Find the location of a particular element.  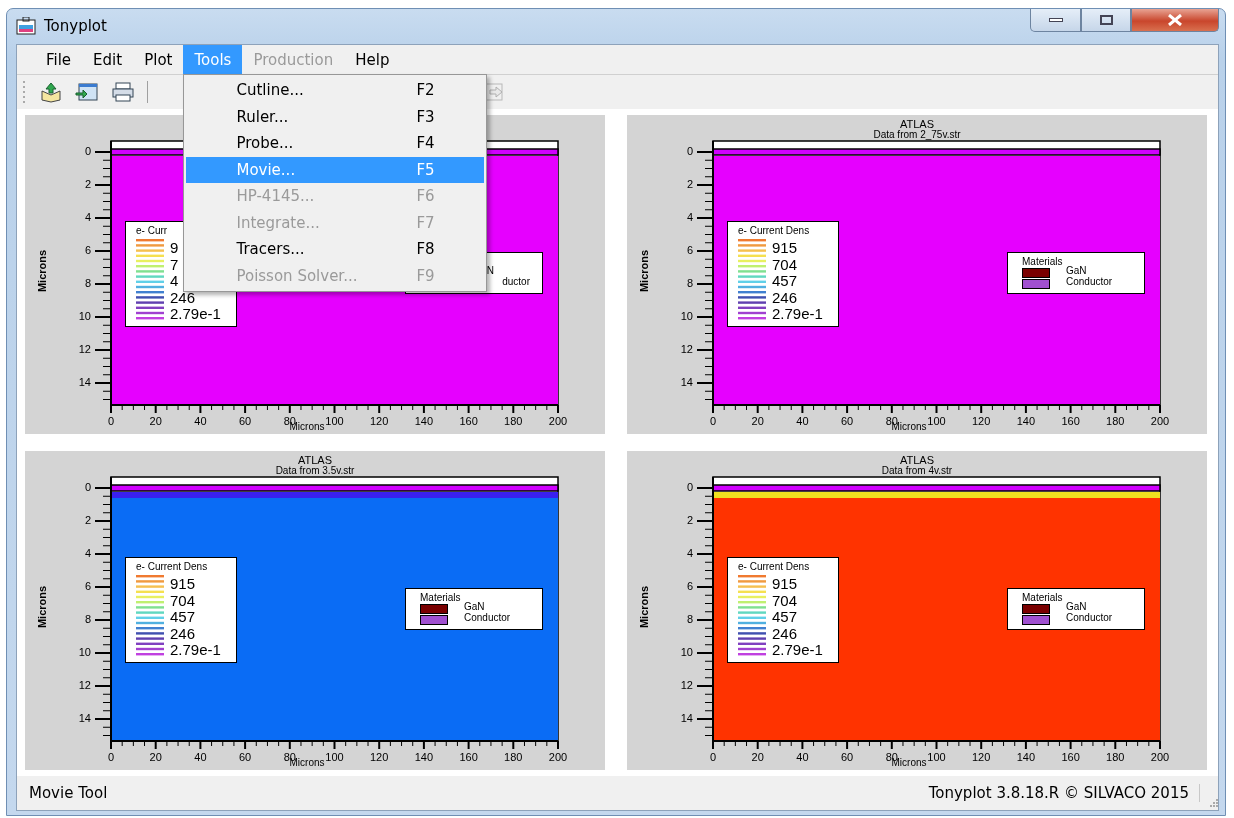

resize-grip-icon is located at coordinates (1213, 802).